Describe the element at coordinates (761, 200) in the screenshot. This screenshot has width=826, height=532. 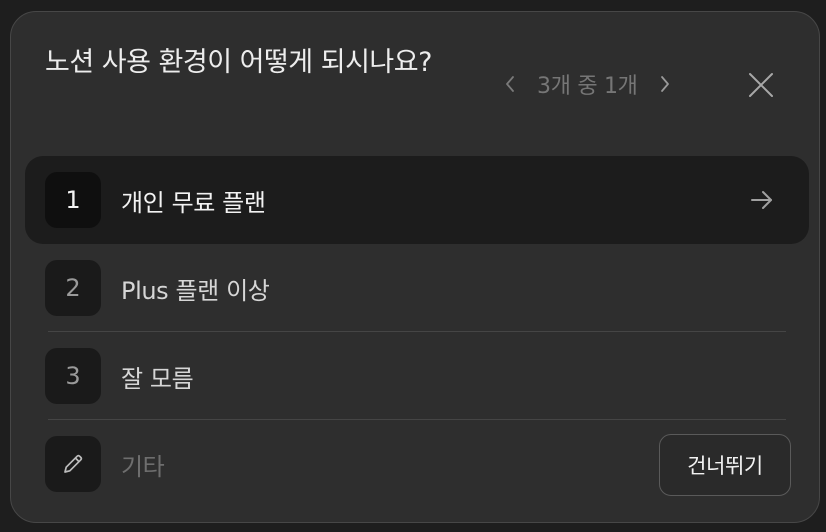
I see `arrow-right-icon` at that location.